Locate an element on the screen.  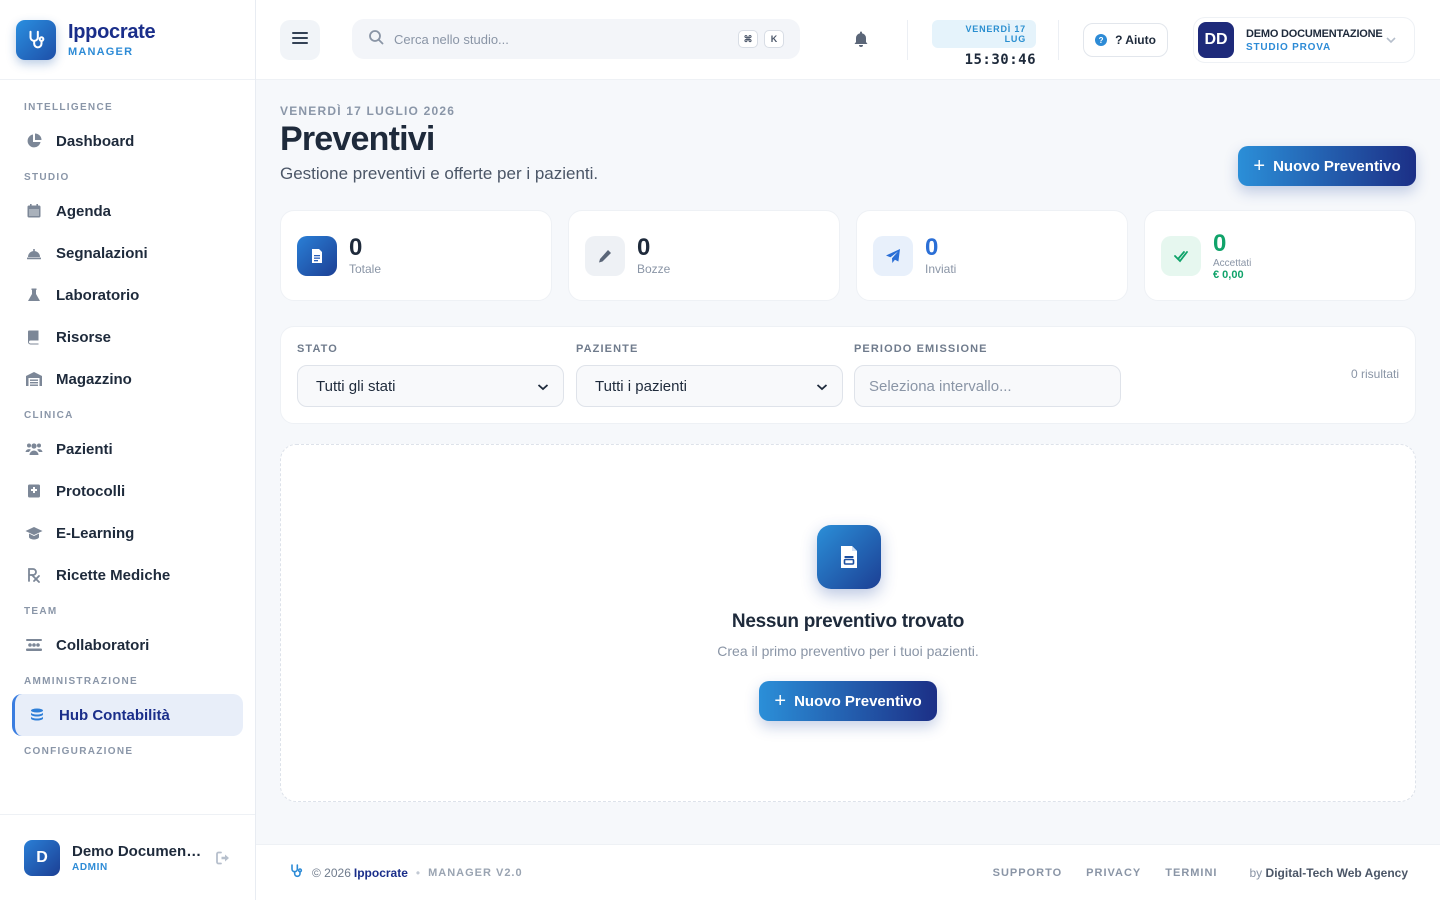
filter-stato: STATO Tutti gli stati is located at coordinates (430, 375).